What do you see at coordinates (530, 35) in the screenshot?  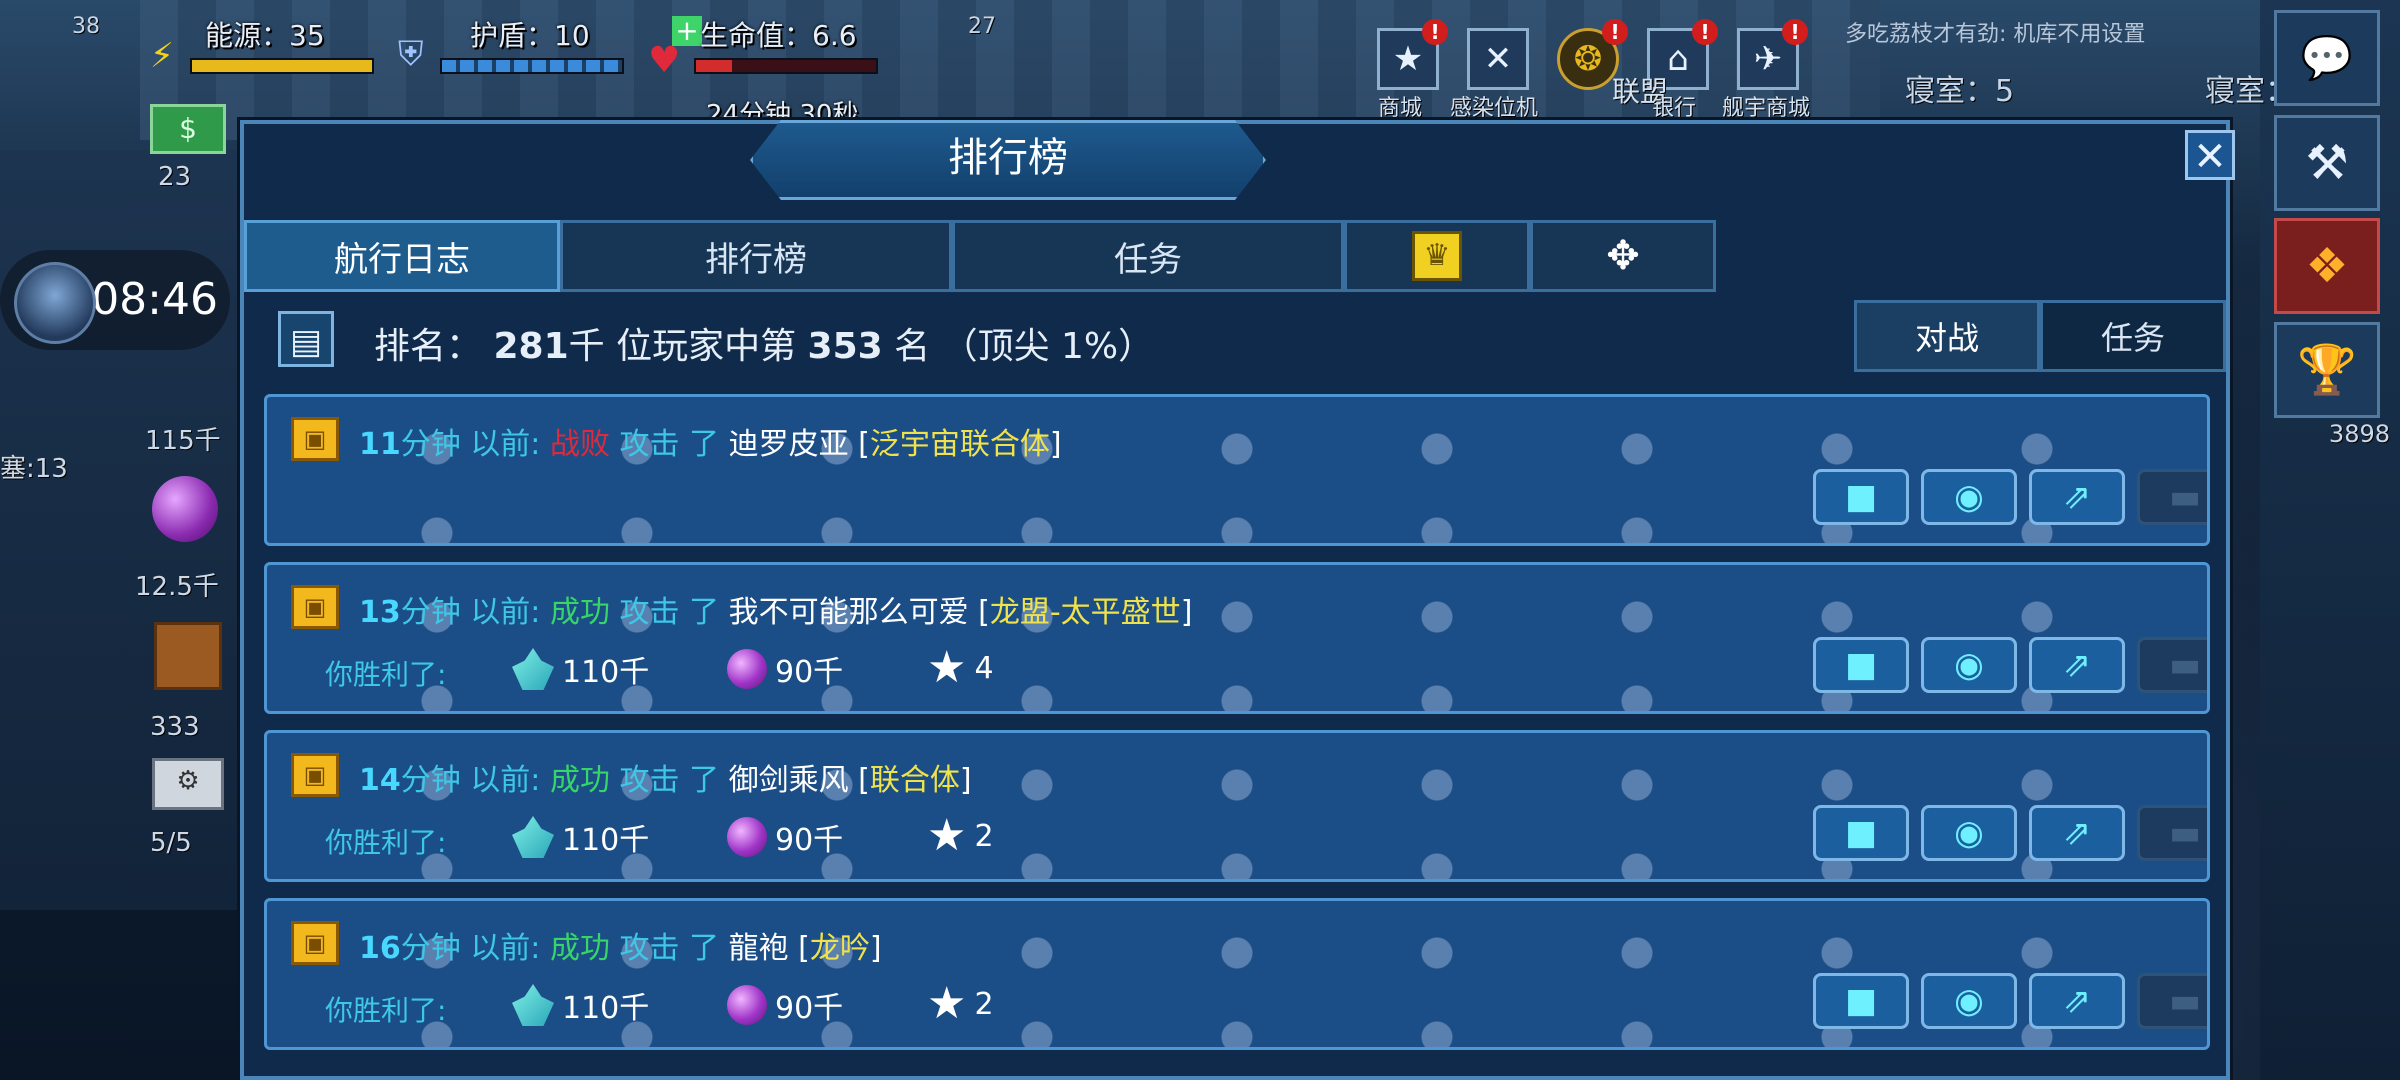 I see `shield-label: 护盾：10` at bounding box center [530, 35].